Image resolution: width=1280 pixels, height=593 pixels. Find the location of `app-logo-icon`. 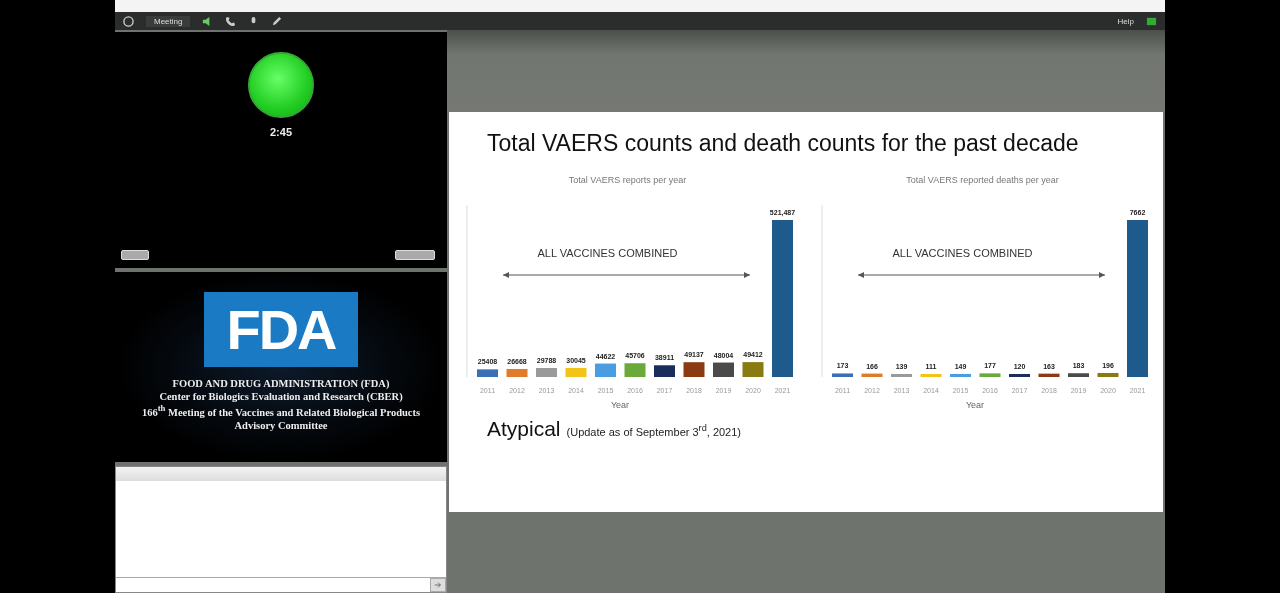

app-logo-icon is located at coordinates (128, 21).